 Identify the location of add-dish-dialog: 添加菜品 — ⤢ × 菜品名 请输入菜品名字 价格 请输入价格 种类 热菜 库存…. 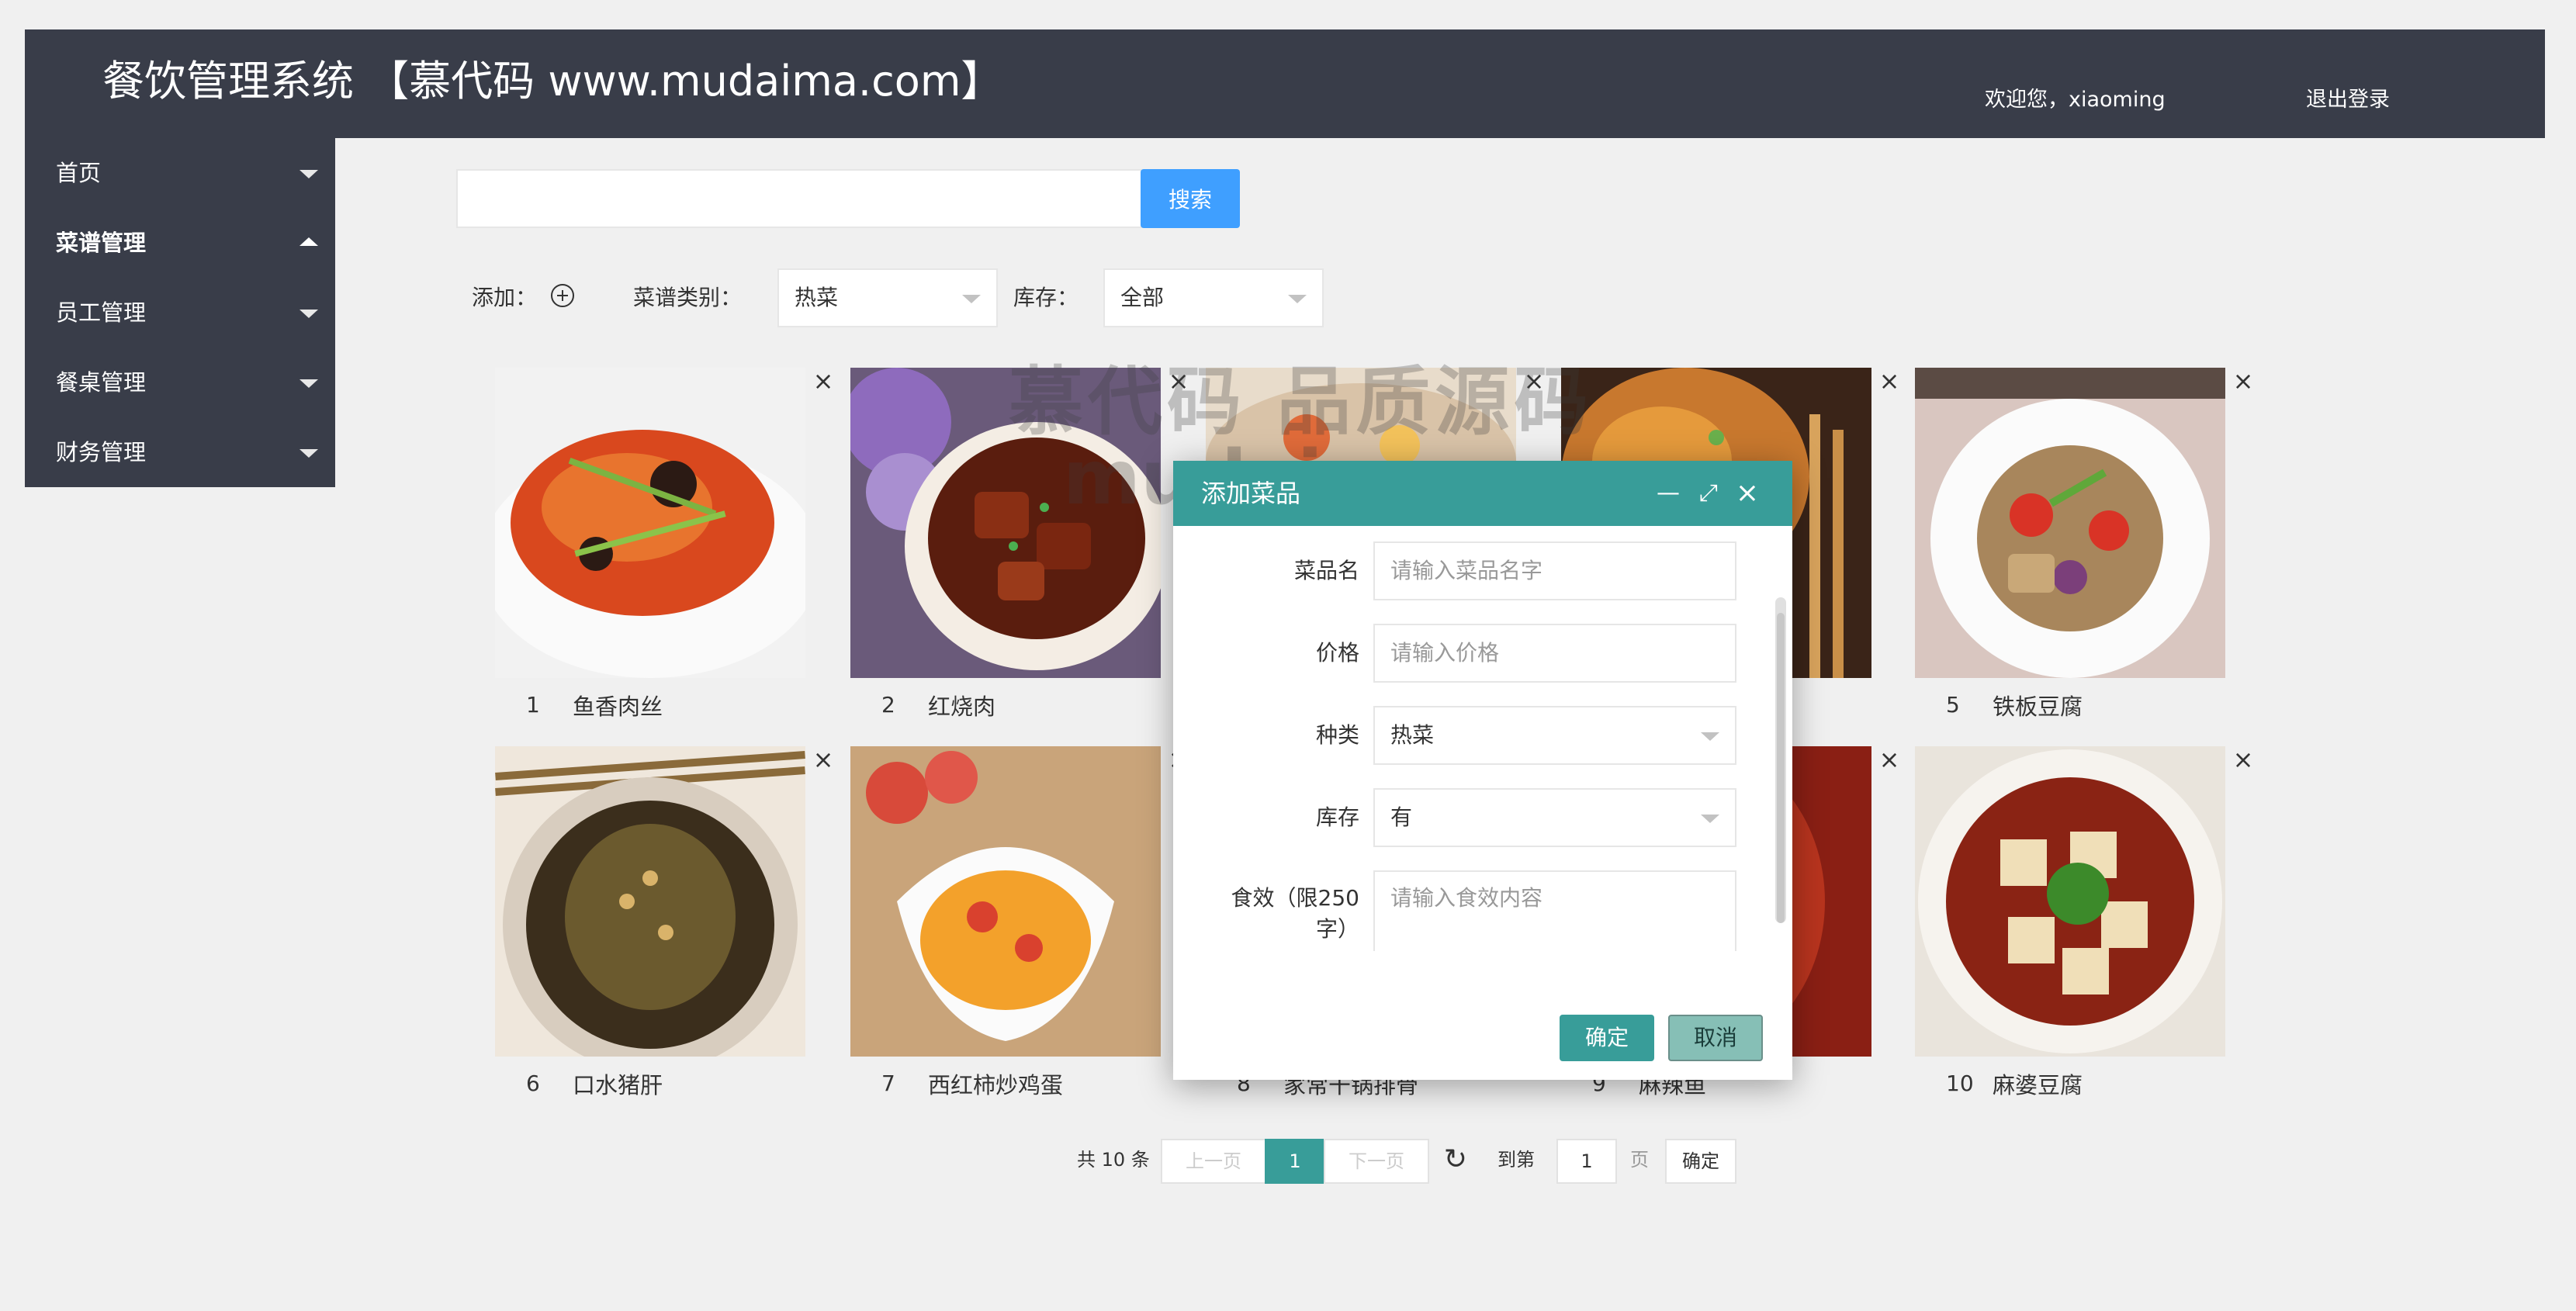
(1482, 771).